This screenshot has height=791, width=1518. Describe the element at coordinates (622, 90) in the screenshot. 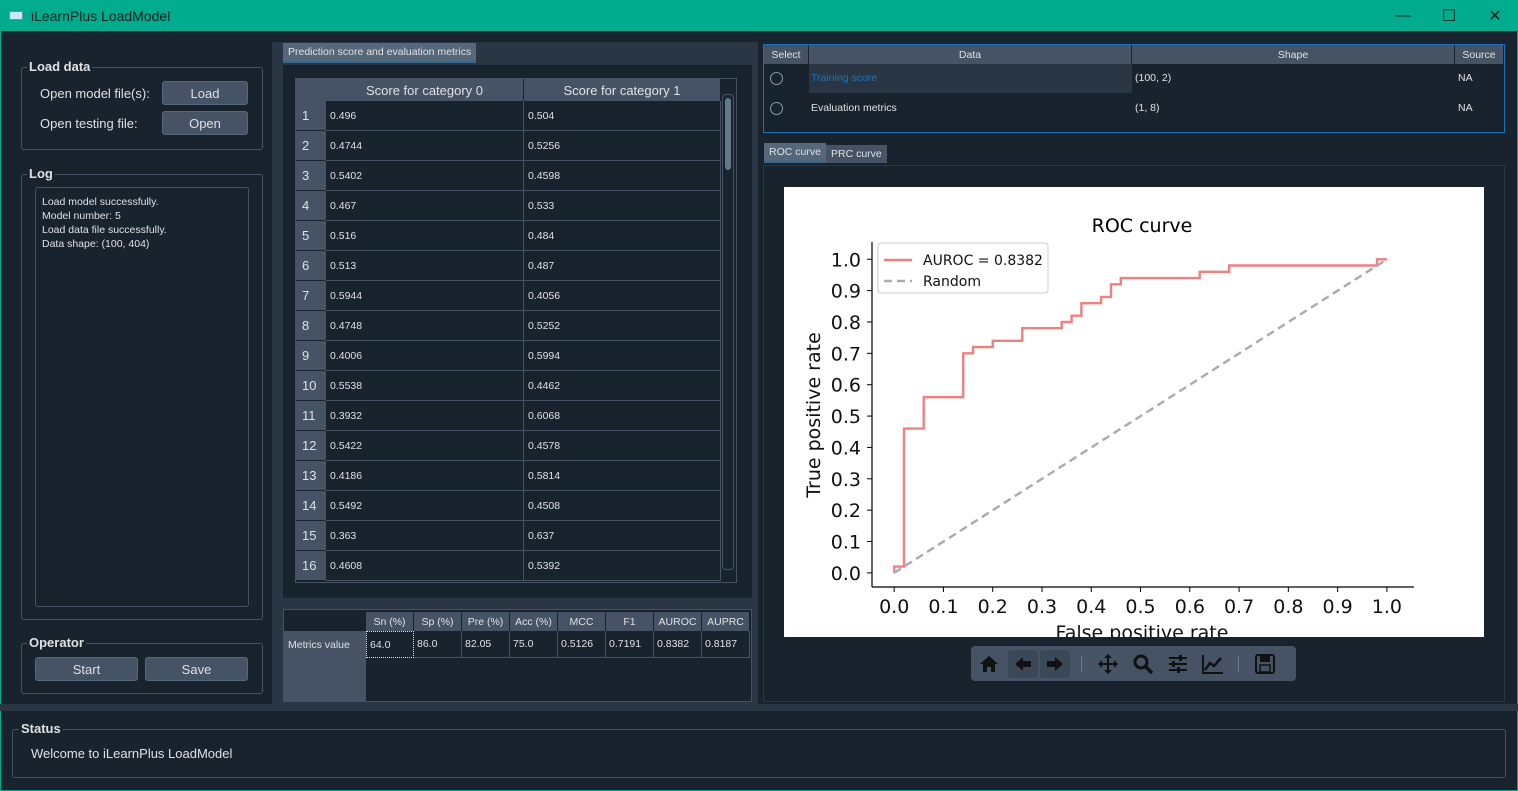

I see `column-header-category-1: Score for category 1` at that location.